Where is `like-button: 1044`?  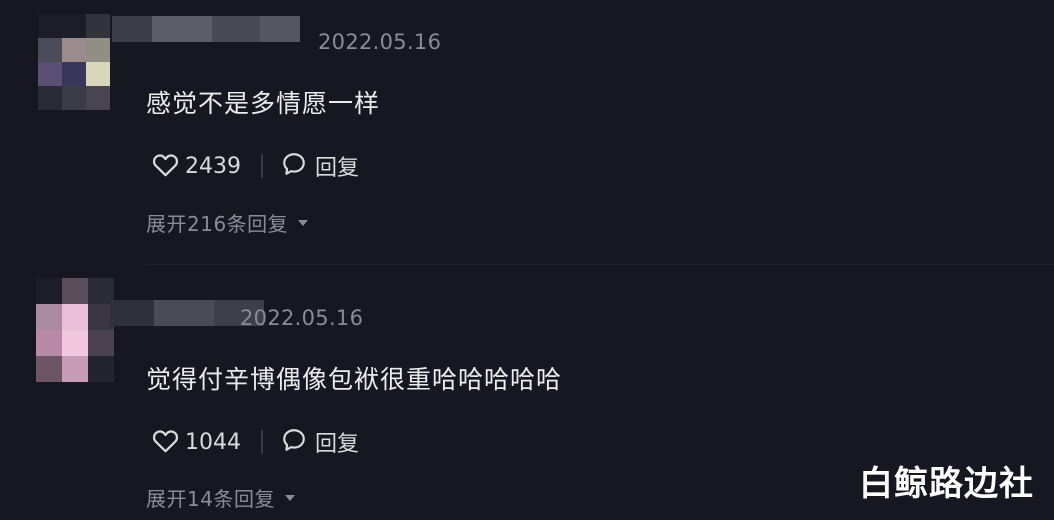 like-button: 1044 is located at coordinates (196, 442).